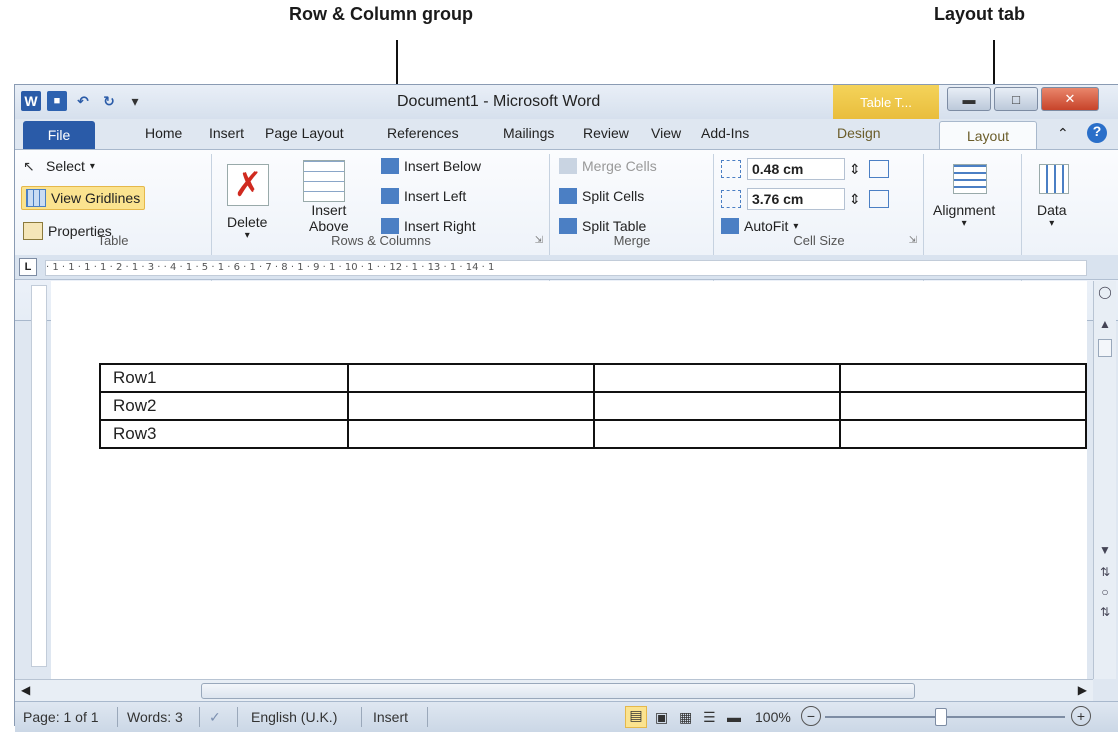 The height and width of the screenshot is (748, 1118). I want to click on minimize-button: ▬, so click(969, 99).